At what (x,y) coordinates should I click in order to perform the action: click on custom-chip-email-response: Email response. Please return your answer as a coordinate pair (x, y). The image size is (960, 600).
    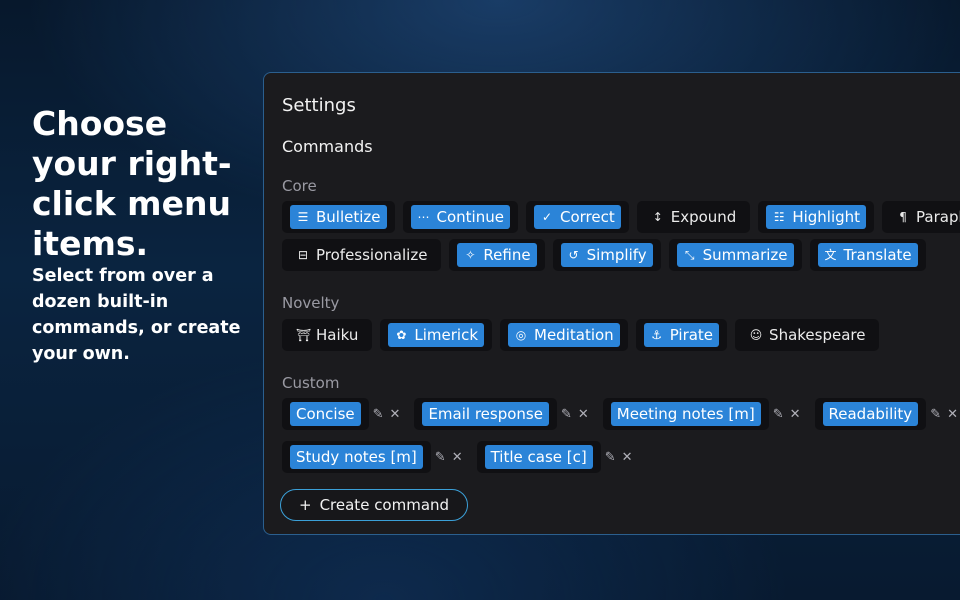
    Looking at the image, I should click on (485, 414).